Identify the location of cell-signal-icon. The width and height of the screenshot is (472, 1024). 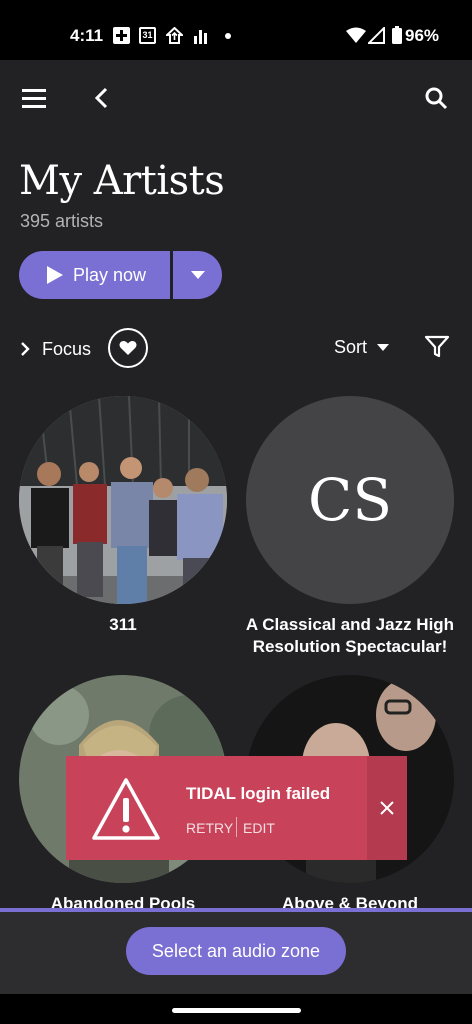
(376, 35).